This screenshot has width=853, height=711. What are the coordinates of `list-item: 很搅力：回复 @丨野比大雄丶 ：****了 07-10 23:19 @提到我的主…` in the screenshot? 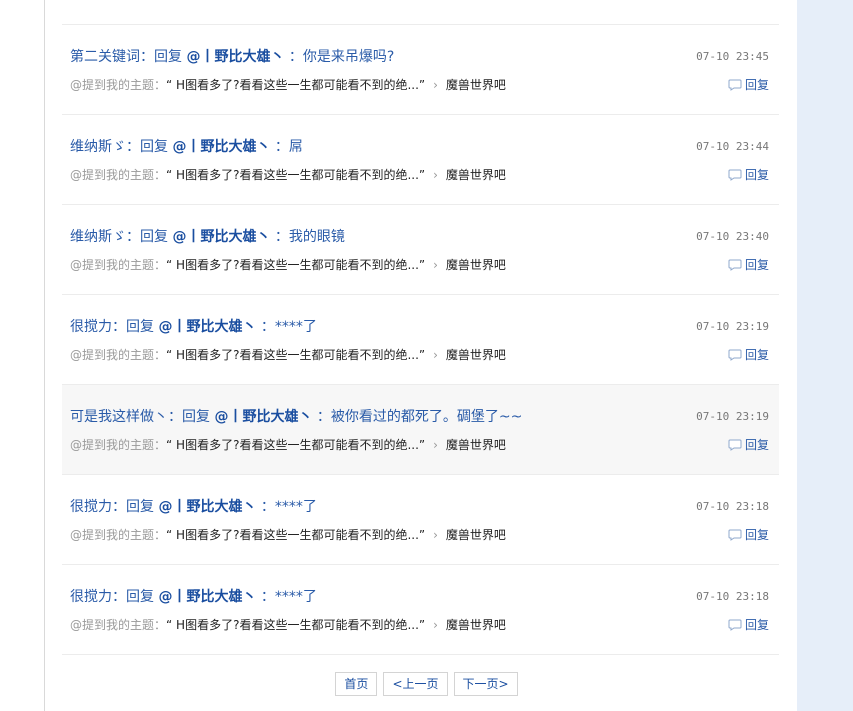 It's located at (420, 340).